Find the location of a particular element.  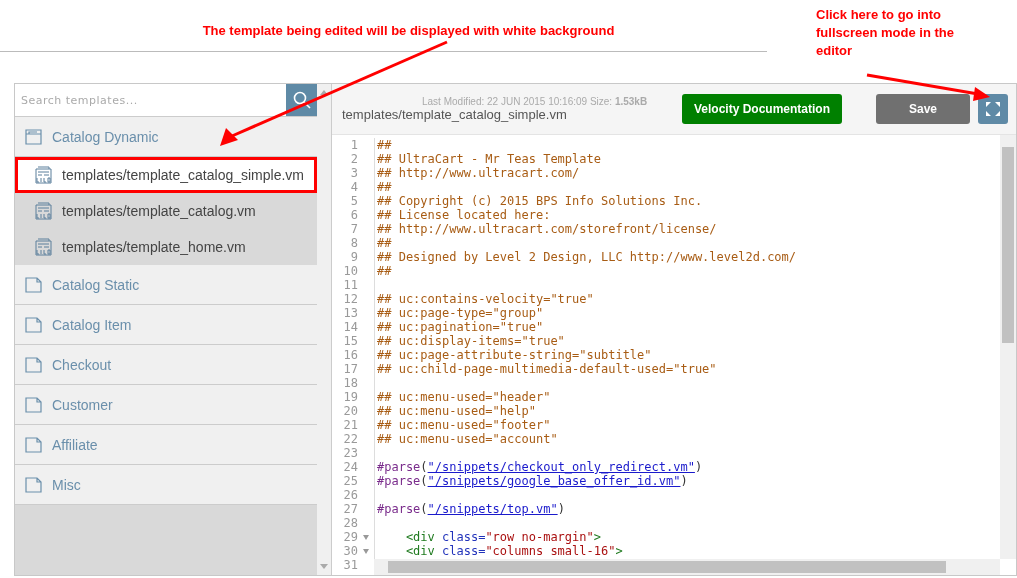

folder-item: Customer is located at coordinates (166, 405).